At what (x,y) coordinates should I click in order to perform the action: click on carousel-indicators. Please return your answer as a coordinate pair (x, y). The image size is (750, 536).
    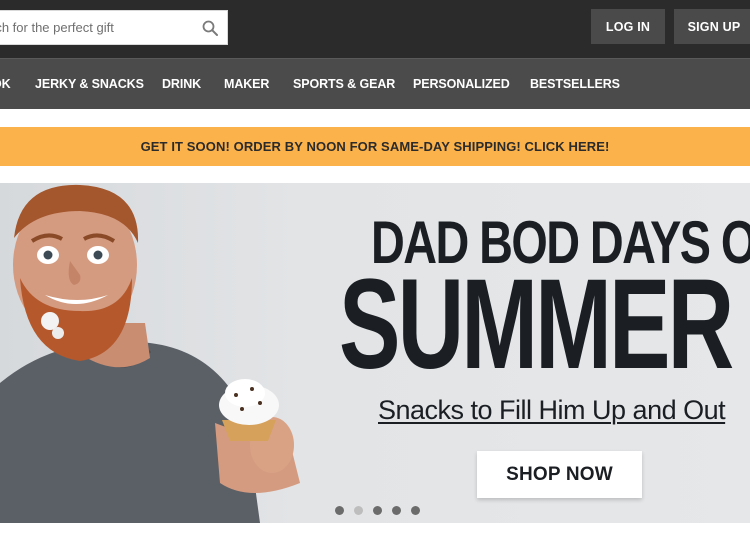
    Looking at the image, I should click on (377, 510).